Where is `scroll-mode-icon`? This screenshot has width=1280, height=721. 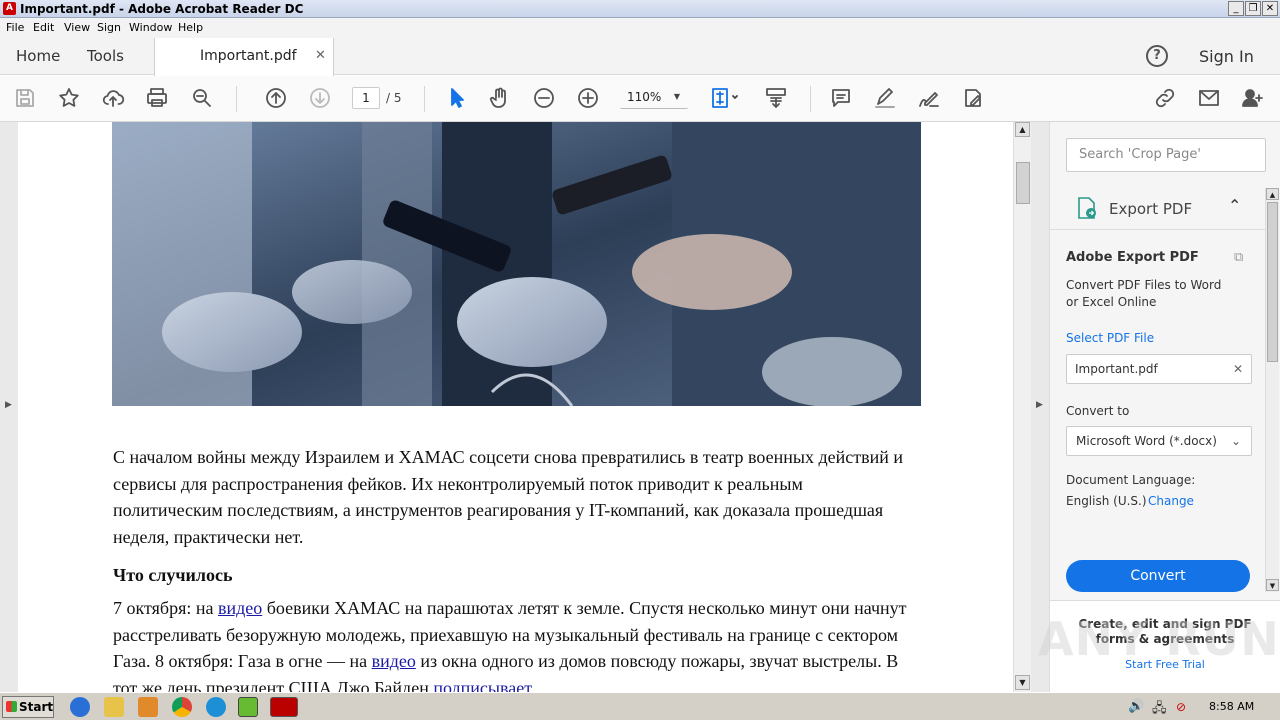
scroll-mode-icon is located at coordinates (776, 98).